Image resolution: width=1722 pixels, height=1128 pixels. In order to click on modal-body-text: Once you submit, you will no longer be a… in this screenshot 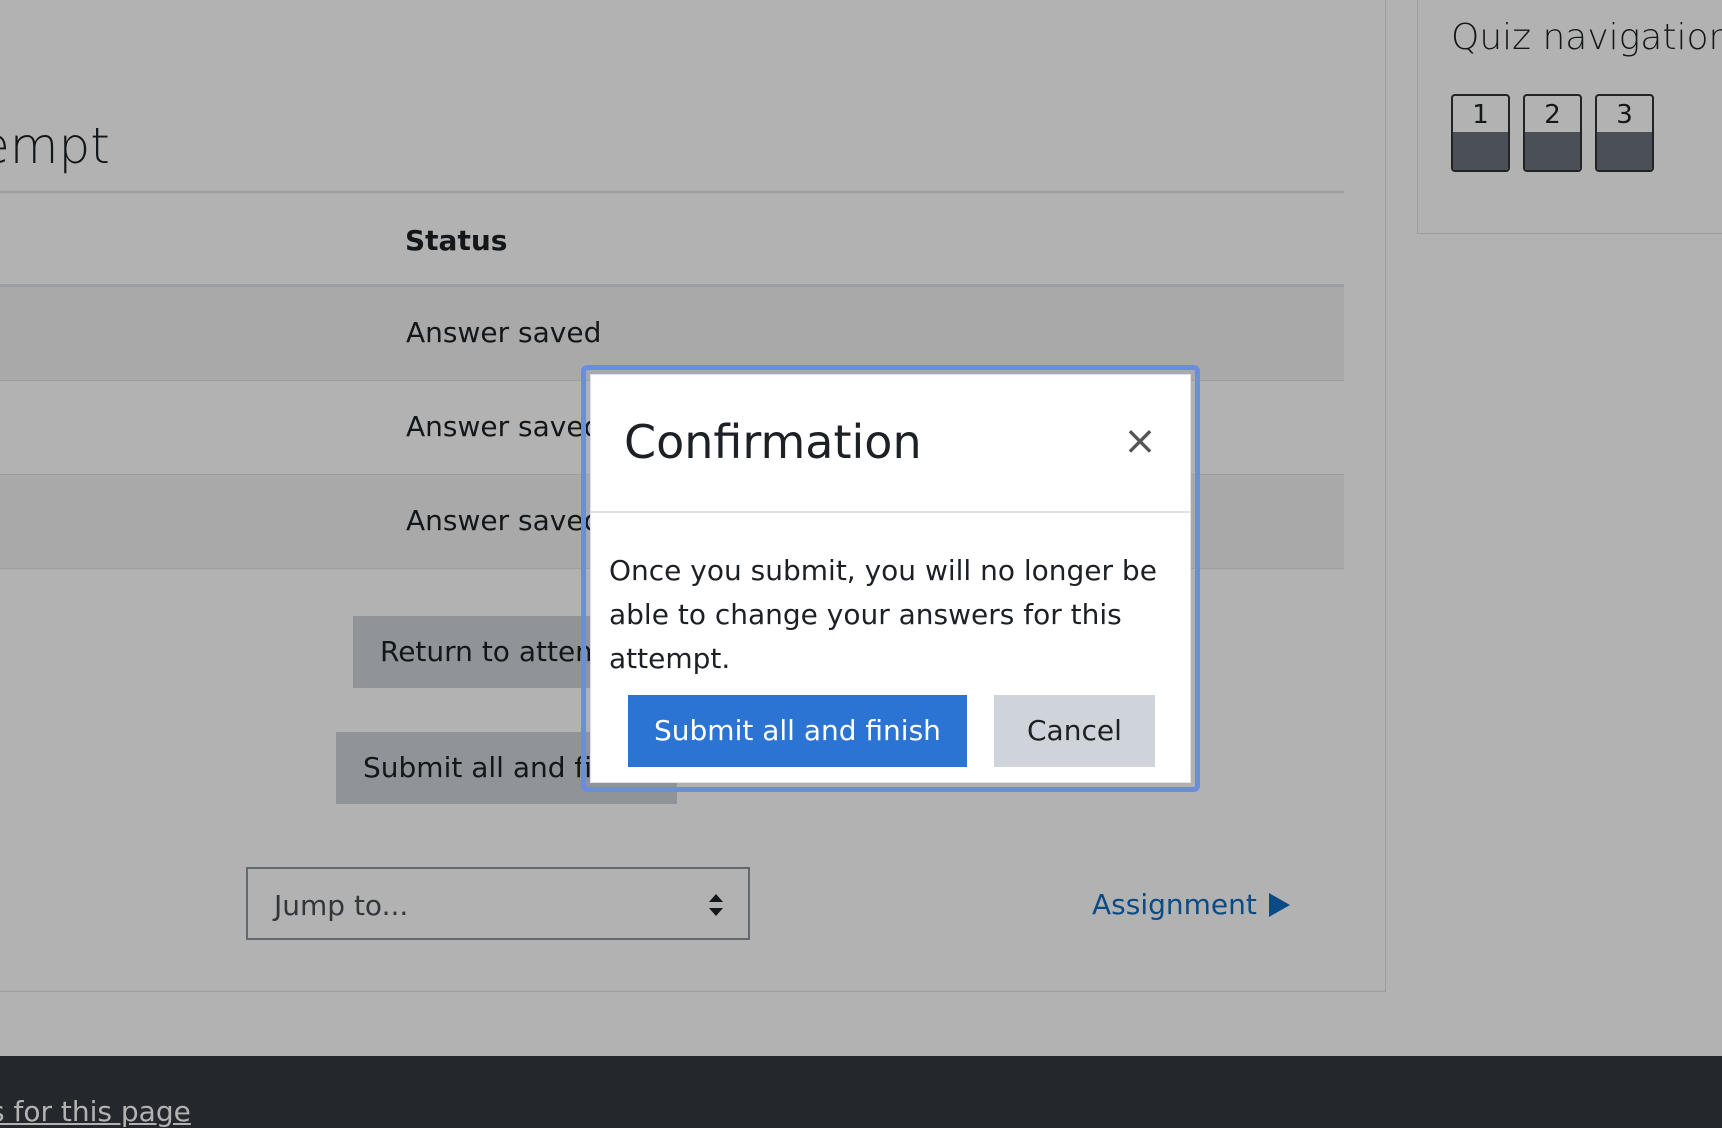, I will do `click(883, 614)`.